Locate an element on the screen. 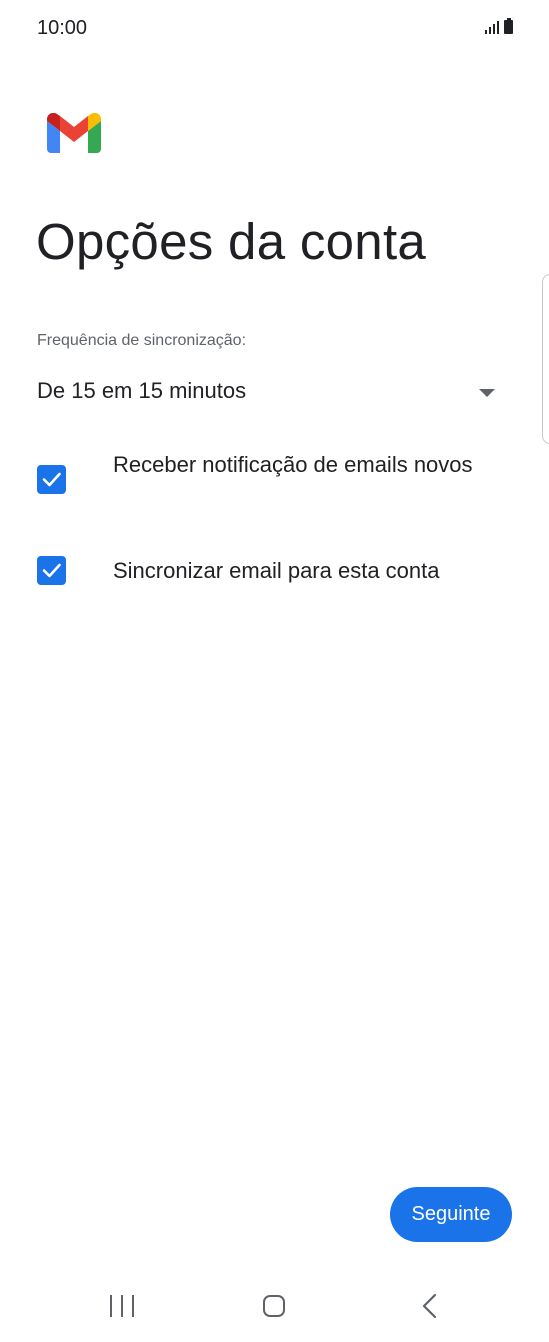 The width and height of the screenshot is (549, 1342). sync-email-checkbox is located at coordinates (51, 570).